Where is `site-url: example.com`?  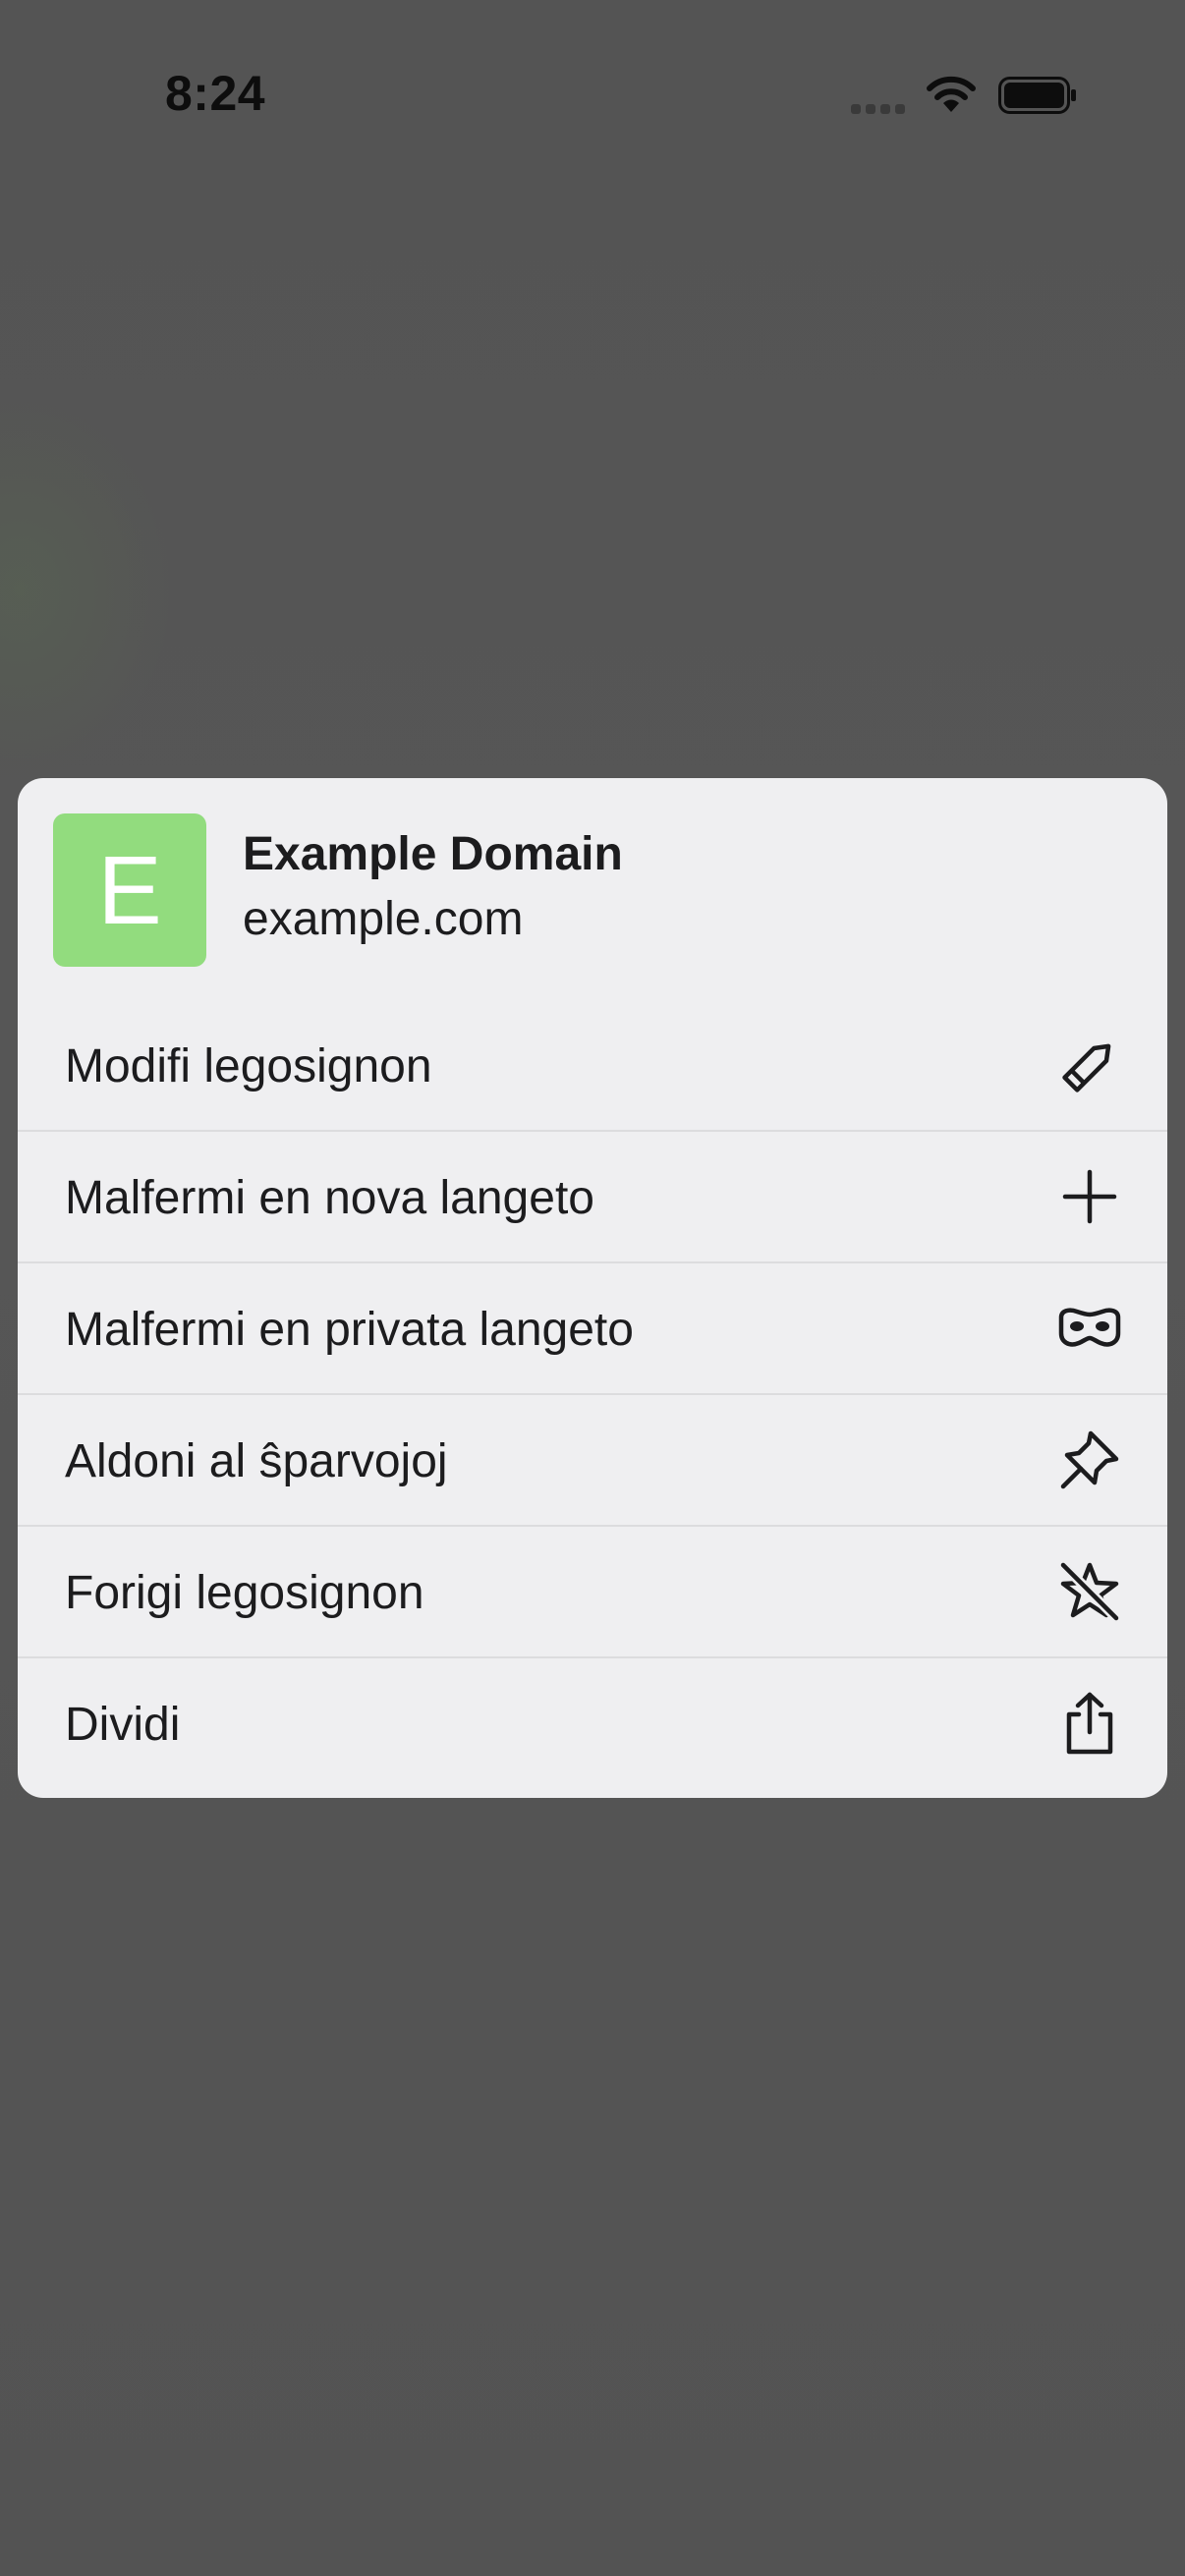
site-url: example.com is located at coordinates (384, 919).